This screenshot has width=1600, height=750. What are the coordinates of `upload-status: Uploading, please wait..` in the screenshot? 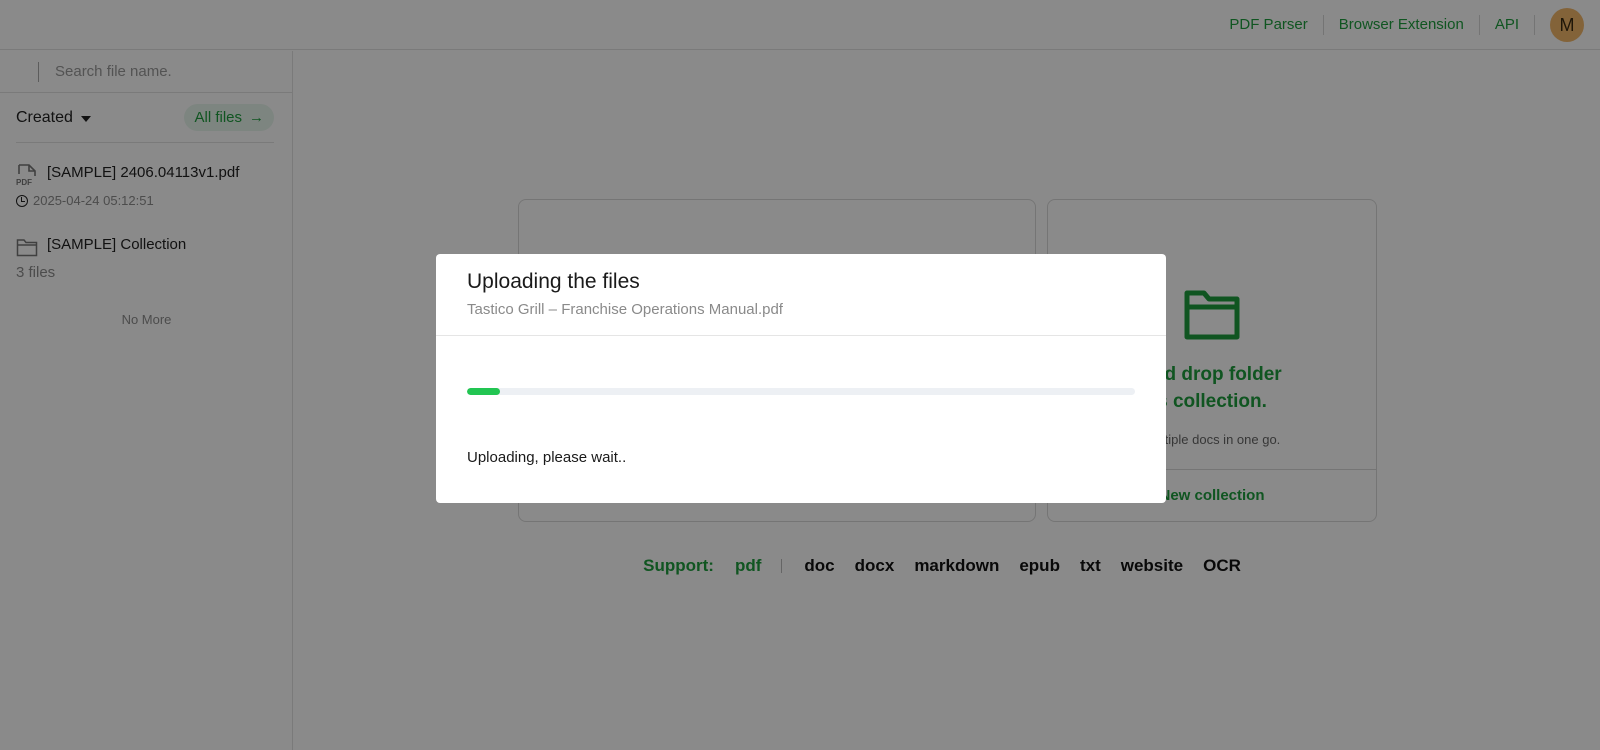 It's located at (547, 457).